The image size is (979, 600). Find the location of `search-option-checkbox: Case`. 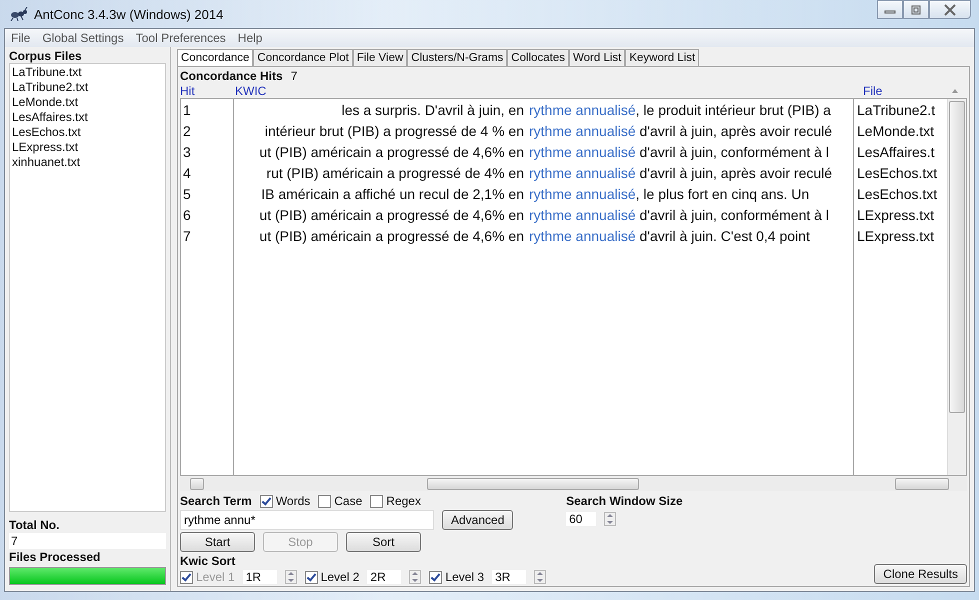

search-option-checkbox: Case is located at coordinates (340, 501).